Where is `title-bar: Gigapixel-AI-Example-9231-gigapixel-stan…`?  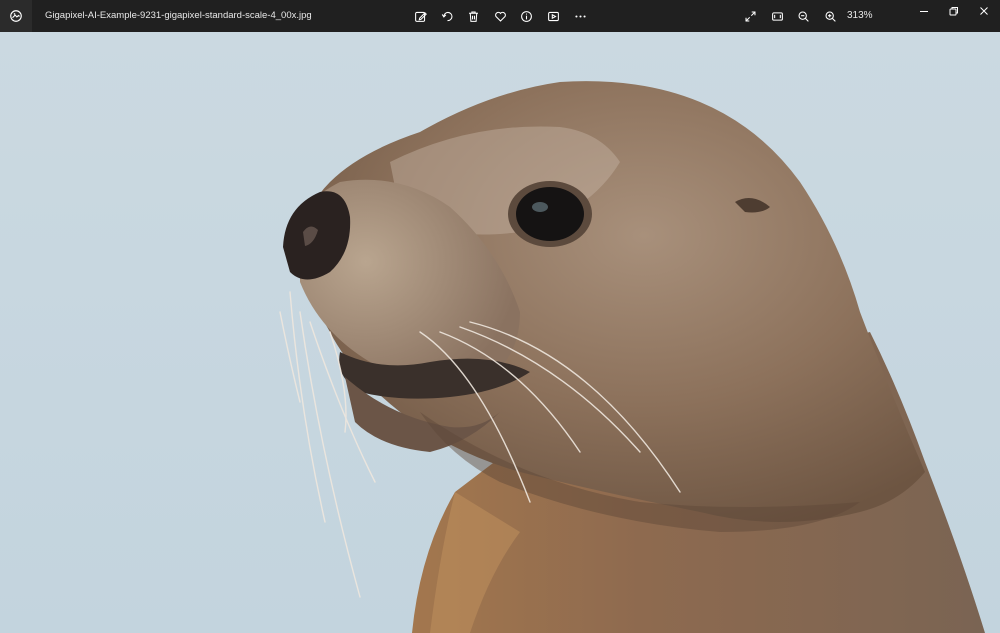
title-bar: Gigapixel-AI-Example-9231-gigapixel-stan… is located at coordinates (500, 16).